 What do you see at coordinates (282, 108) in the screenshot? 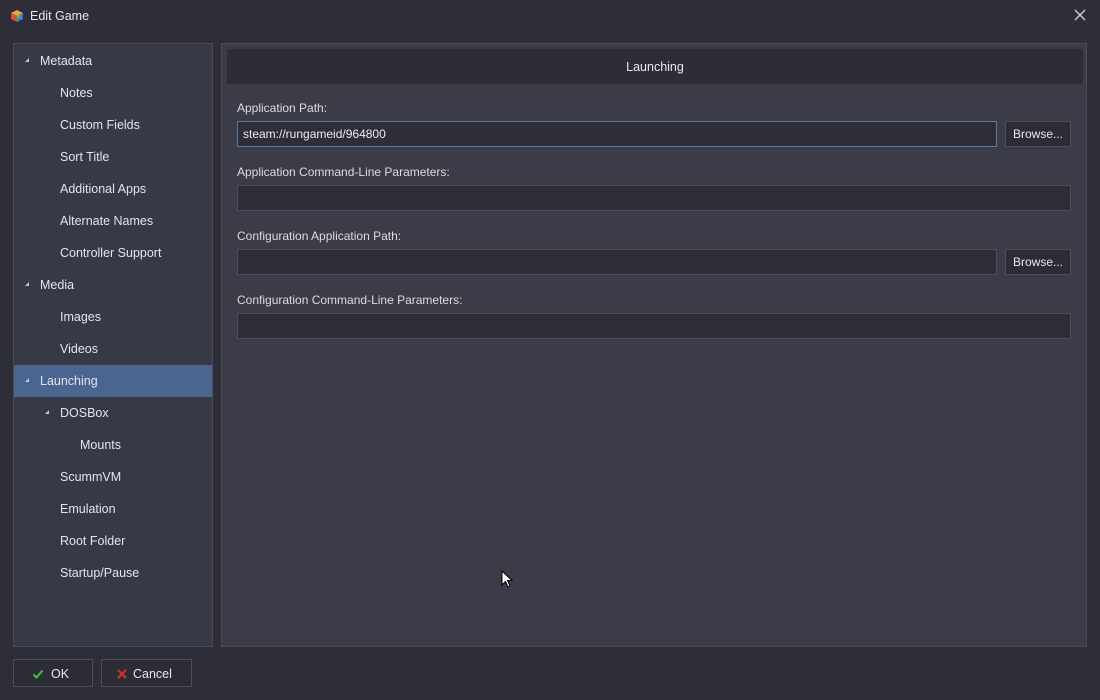
I see `application-path-label: Application Path:` at bounding box center [282, 108].